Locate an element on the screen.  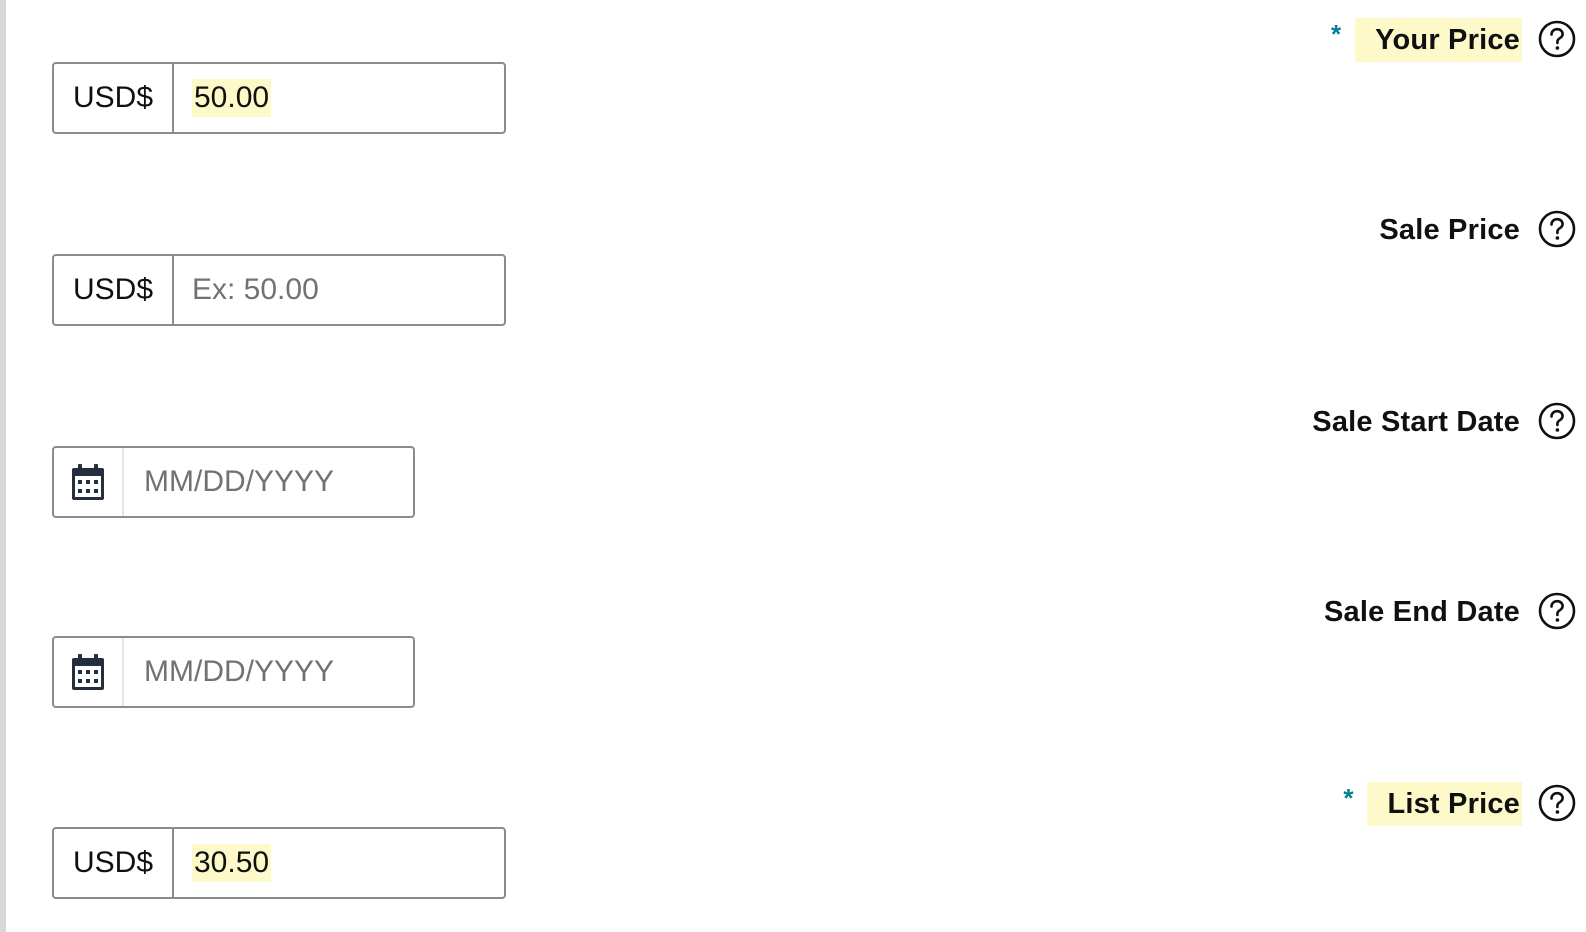
sale-price-input: Ex: 50.00 is located at coordinates (339, 290).